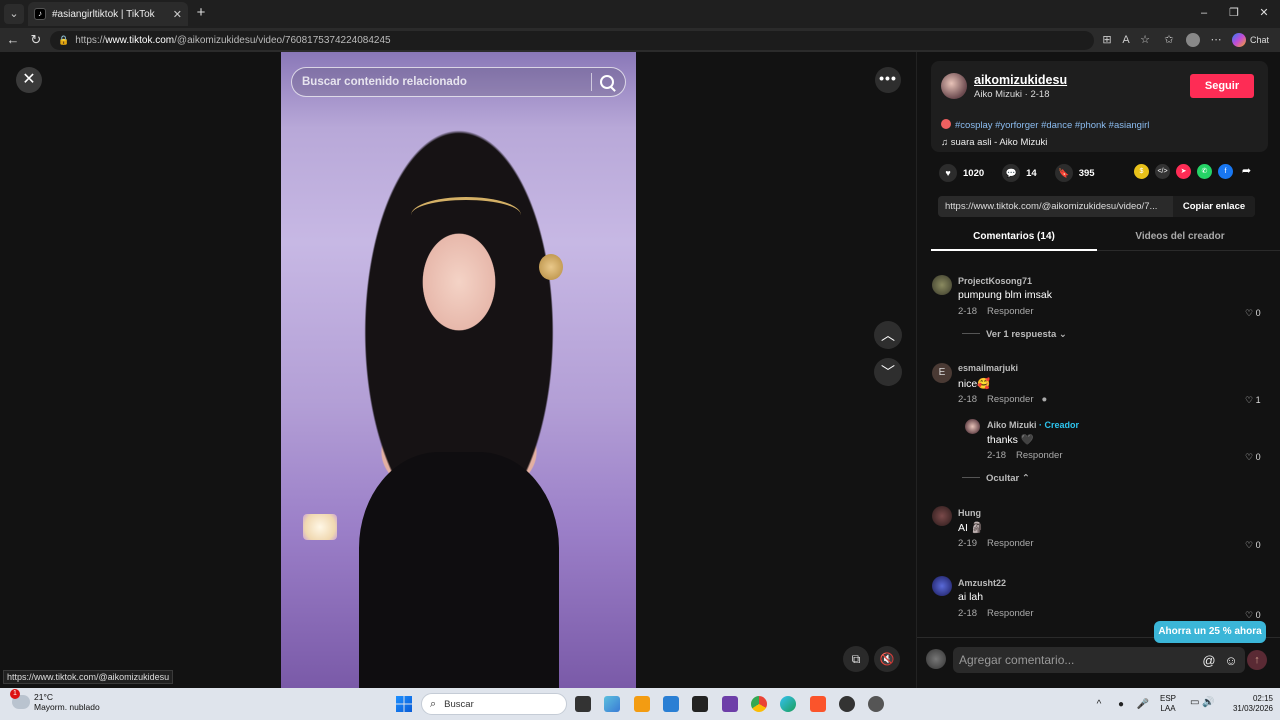 The height and width of the screenshot is (720, 1280). What do you see at coordinates (14, 14) in the screenshot?
I see `tab-actions-icon: ⌄` at bounding box center [14, 14].